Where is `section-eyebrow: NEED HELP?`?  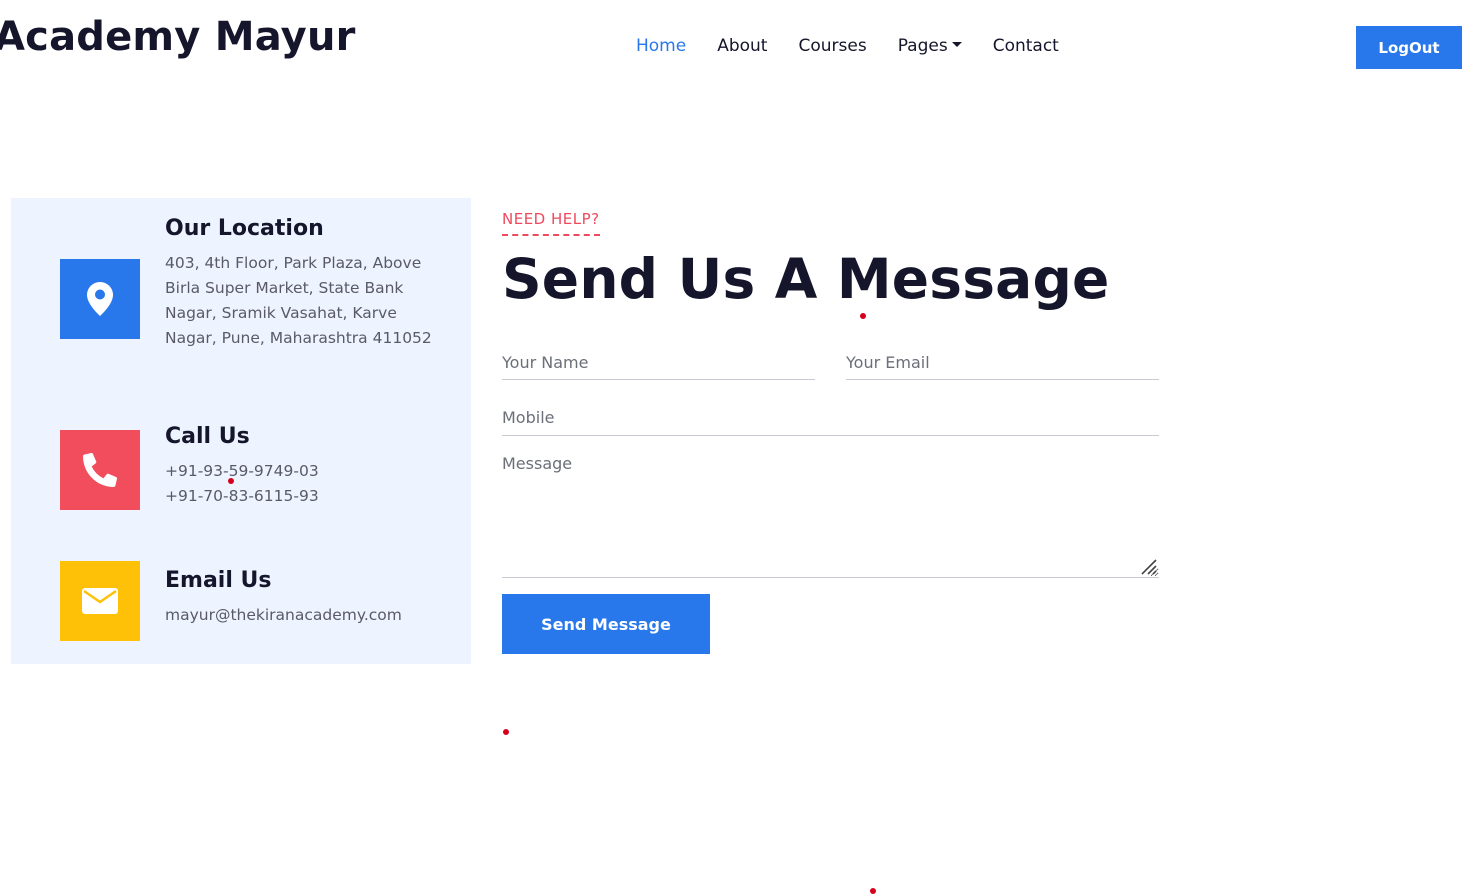 section-eyebrow: NEED HELP? is located at coordinates (551, 223).